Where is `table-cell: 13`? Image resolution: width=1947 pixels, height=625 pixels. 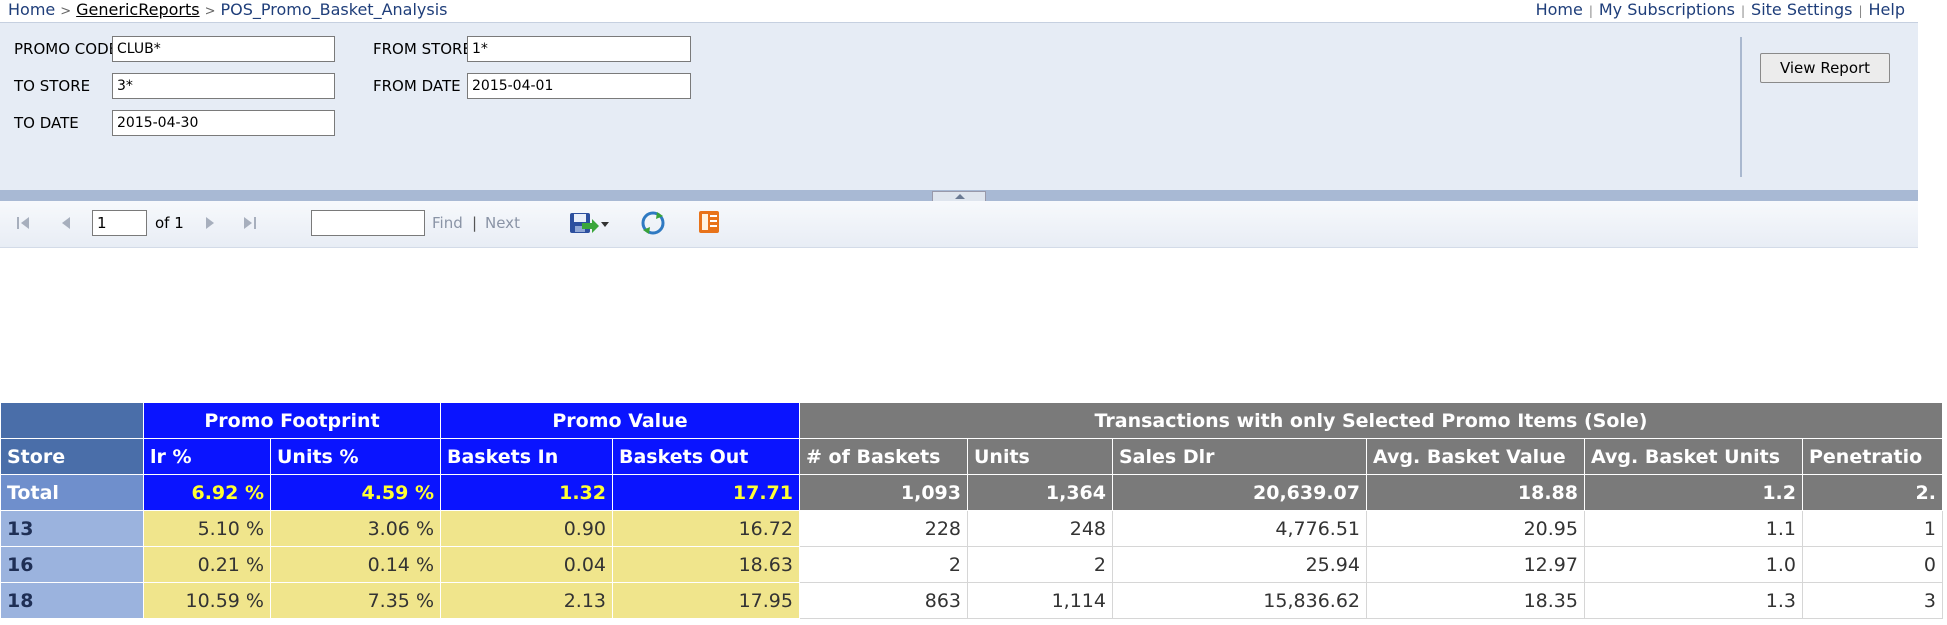 table-cell: 13 is located at coordinates (72, 528).